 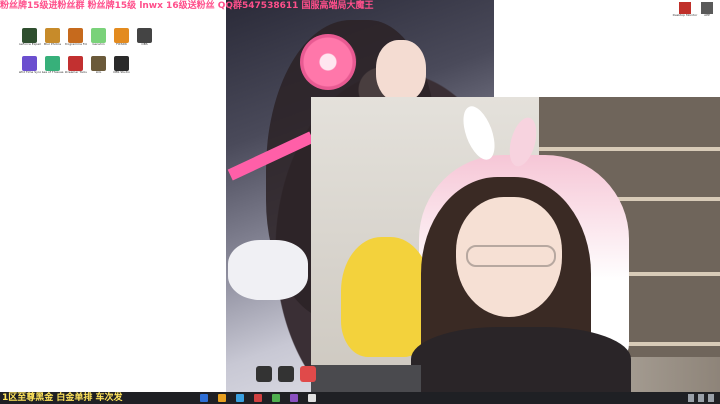 I want to click on desktop-icon-label: Streamer Tools, so click(x=75, y=72).